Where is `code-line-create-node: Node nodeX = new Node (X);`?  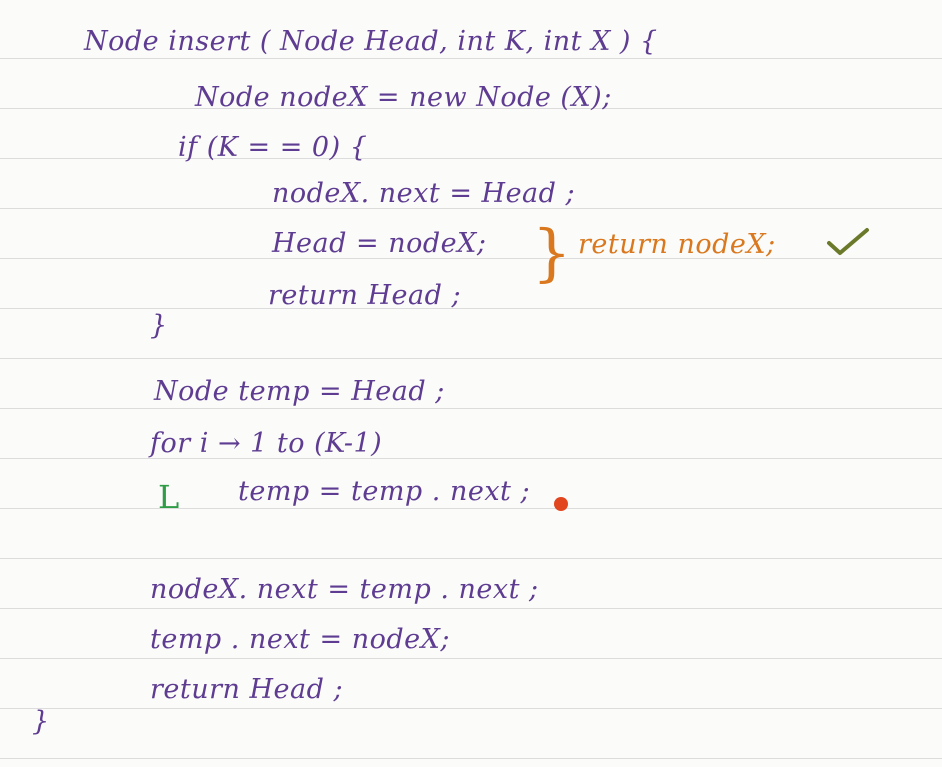
code-line-create-node: Node nodeX = new Node (X); is located at coordinates (403, 97).